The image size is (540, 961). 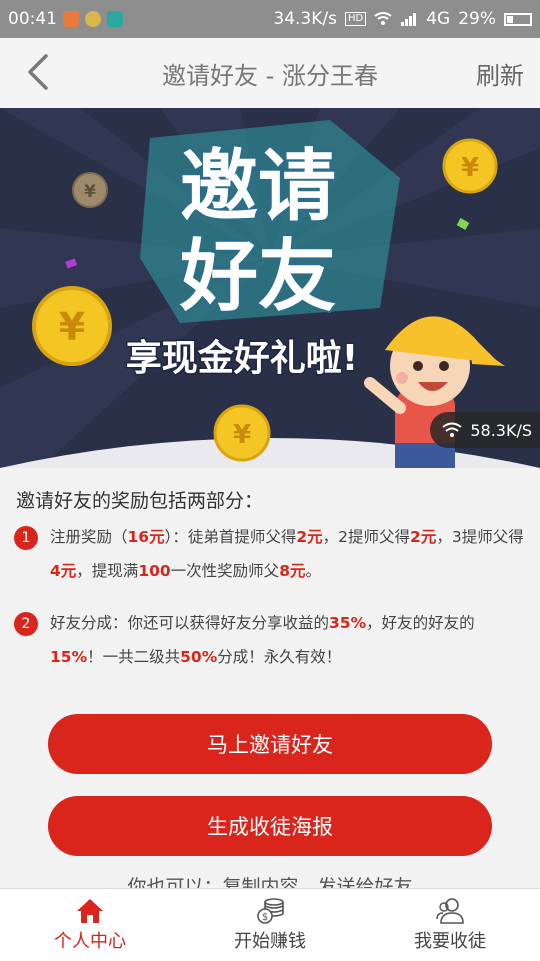 I want to click on speed-value: 58.3K/S, so click(x=501, y=430).